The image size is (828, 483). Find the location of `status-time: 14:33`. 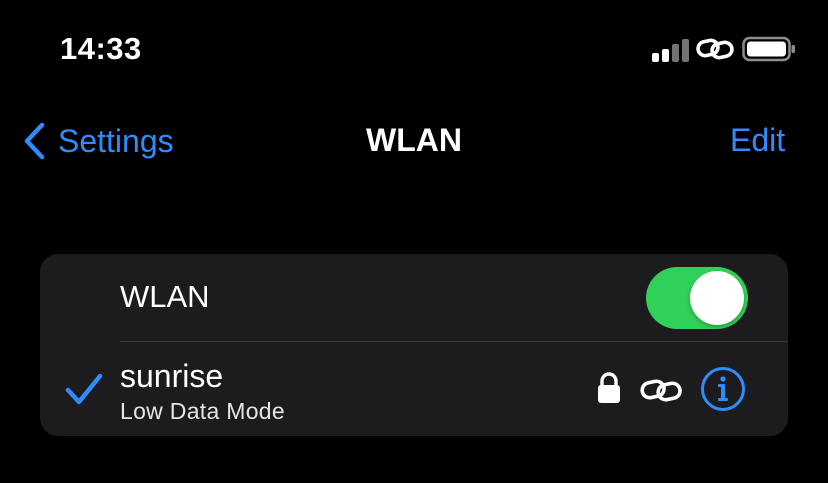

status-time: 14:33 is located at coordinates (101, 48).